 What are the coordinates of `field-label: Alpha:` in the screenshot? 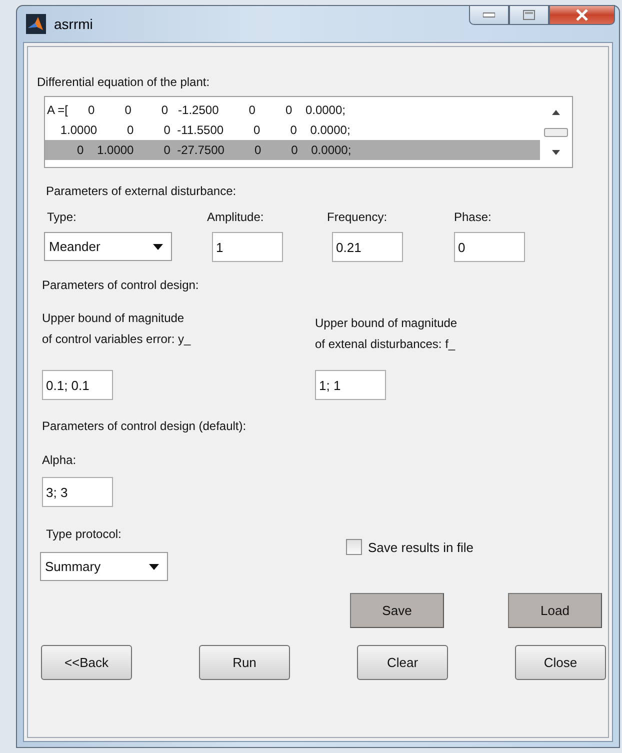 It's located at (60, 460).